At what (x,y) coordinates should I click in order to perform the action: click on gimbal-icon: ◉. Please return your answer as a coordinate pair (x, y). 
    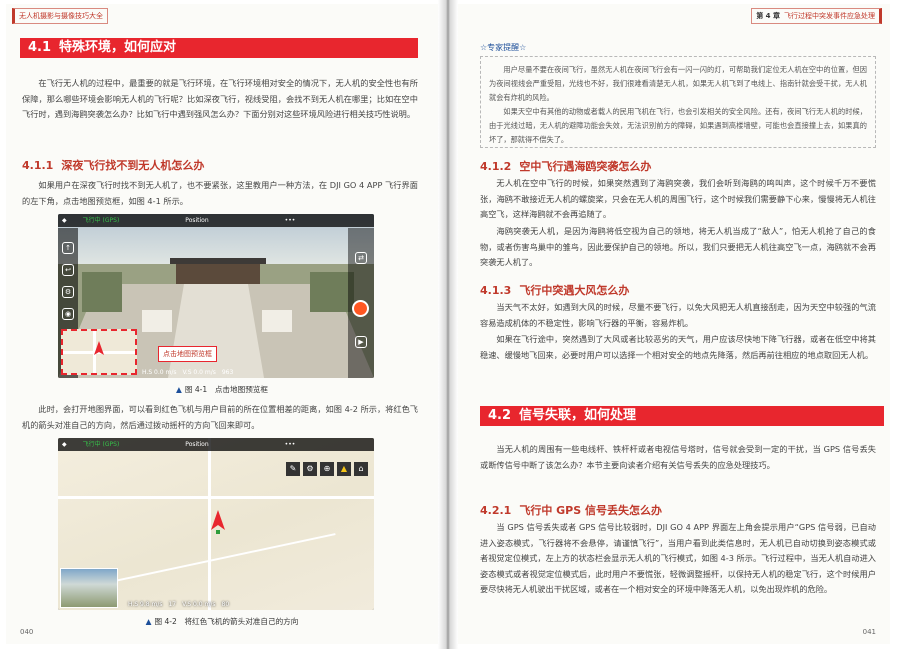
    Looking at the image, I should click on (68, 314).